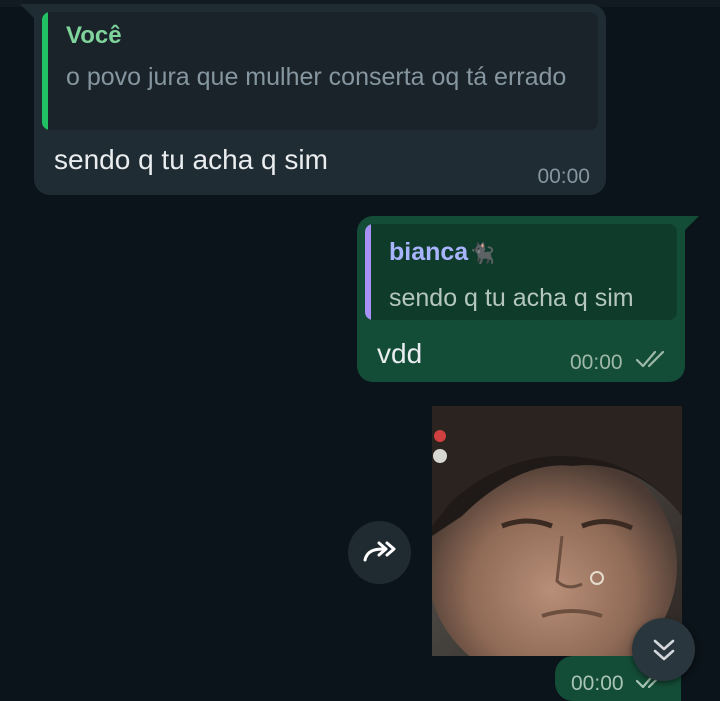  I want to click on quote-author: bianca 🐈‍⬛, so click(442, 252).